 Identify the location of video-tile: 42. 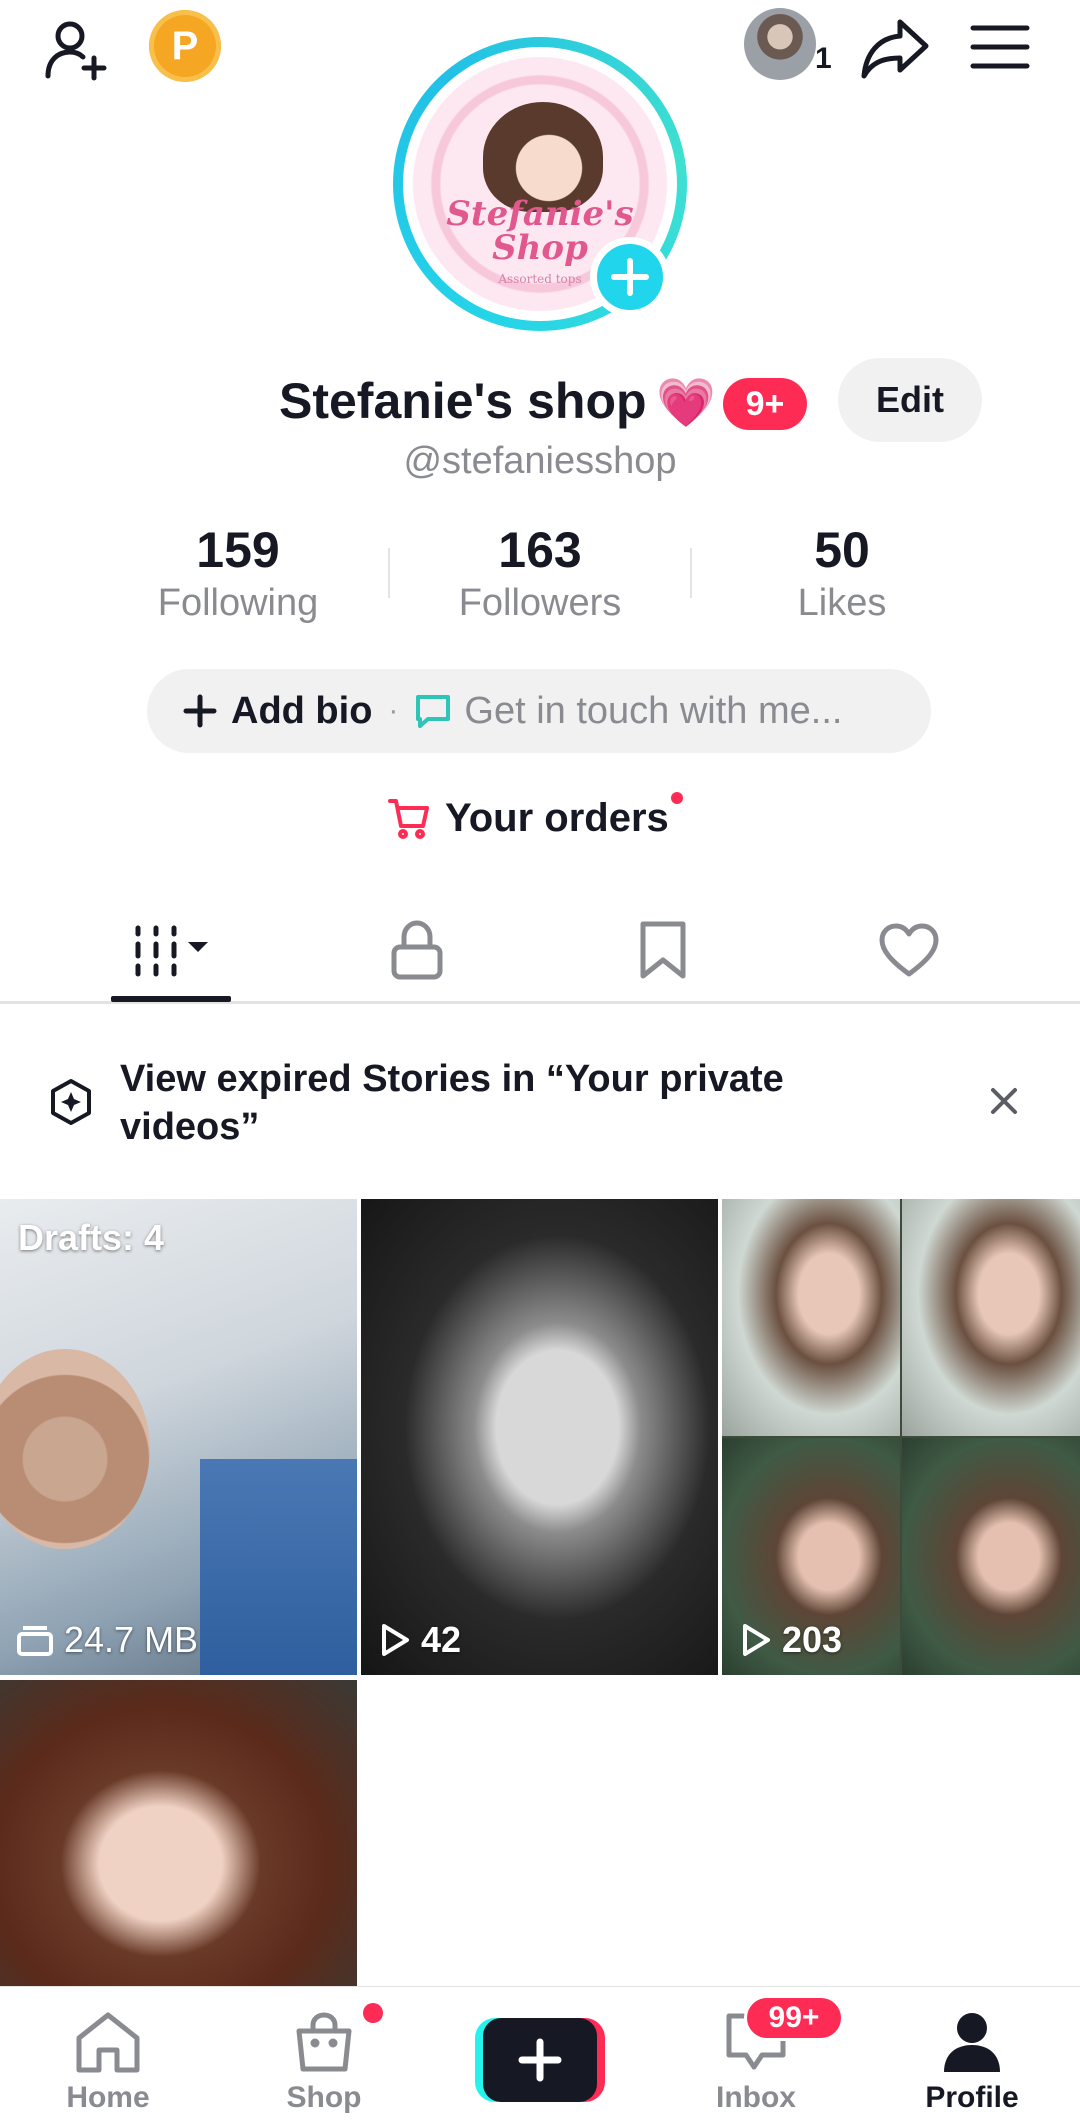
(539, 1437).